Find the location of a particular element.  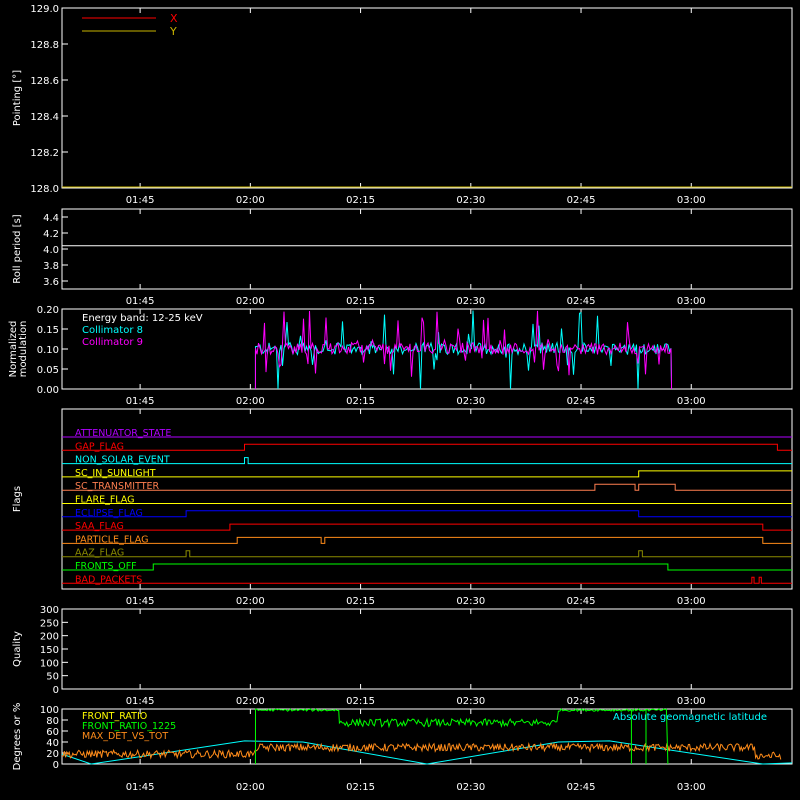

y-tick-label: 200 is located at coordinates (49, 637).